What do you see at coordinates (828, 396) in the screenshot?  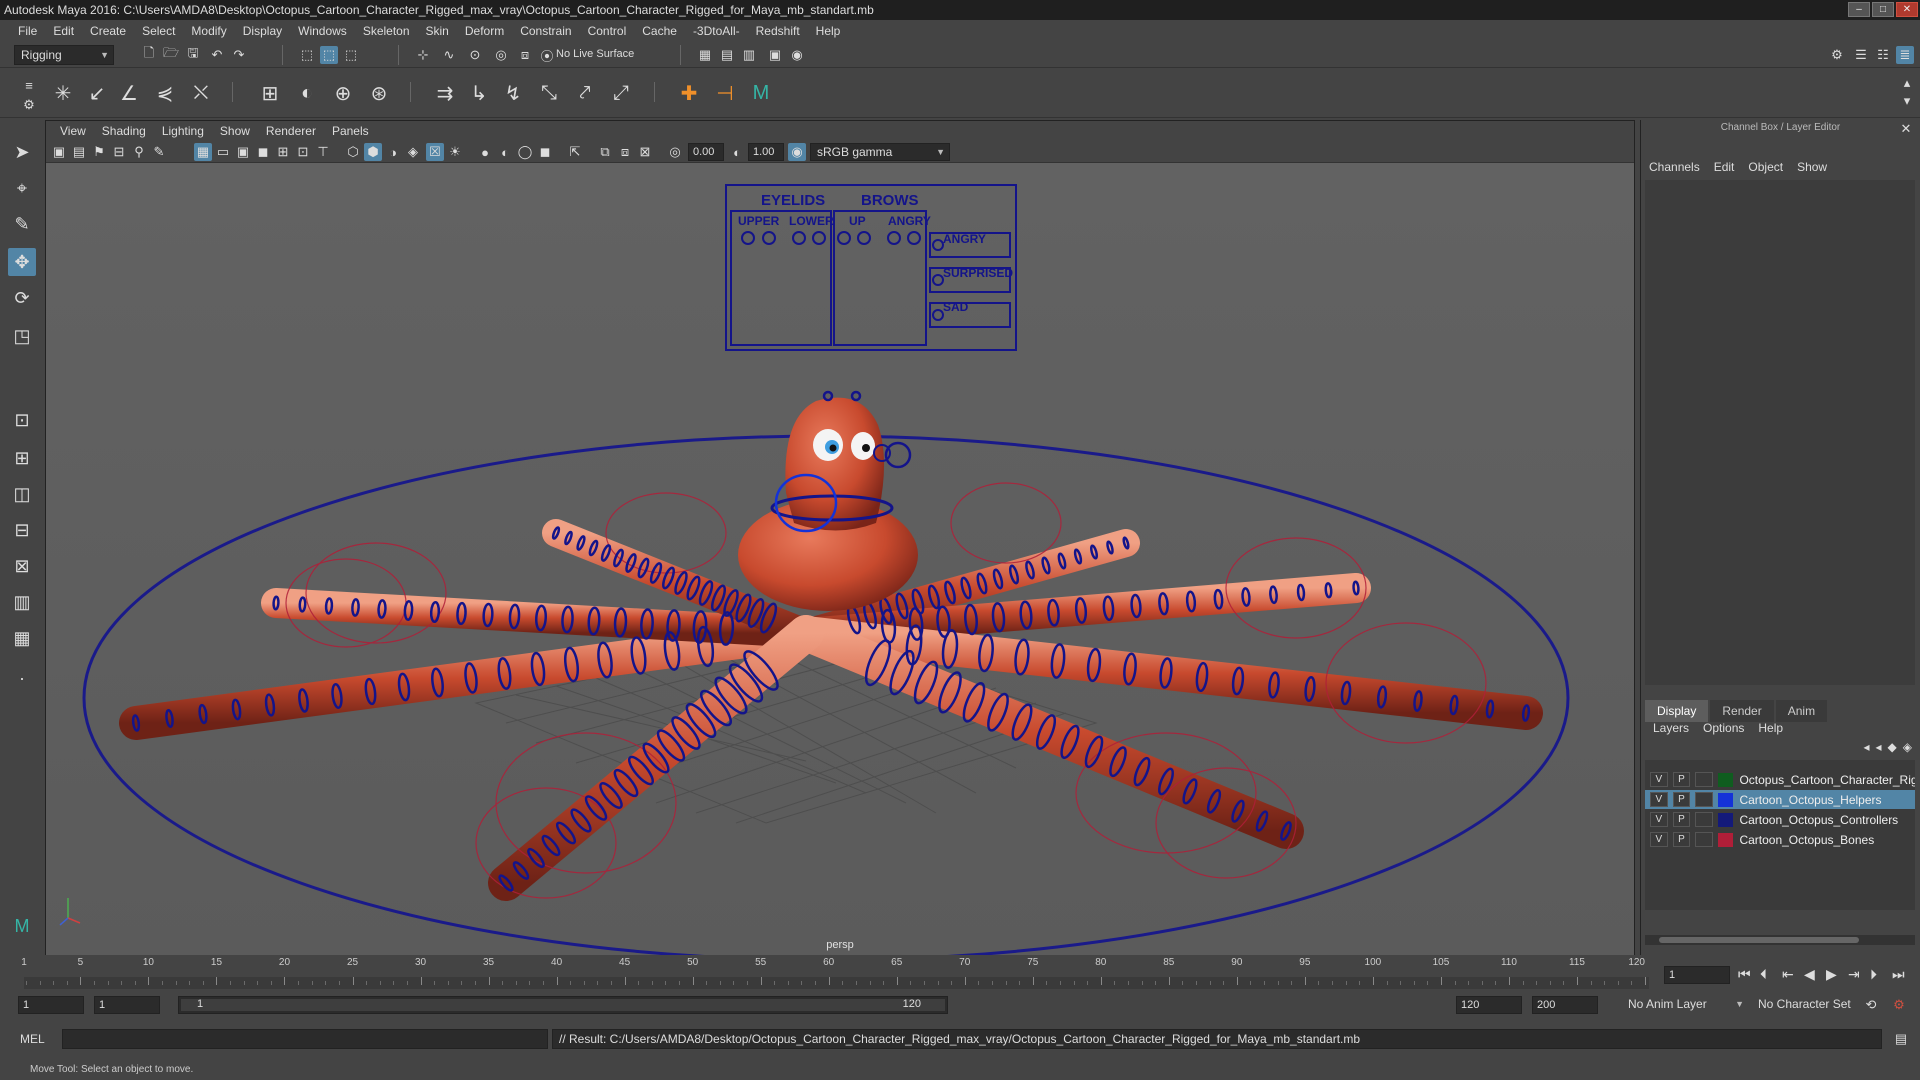 I see `head-top-control-left` at bounding box center [828, 396].